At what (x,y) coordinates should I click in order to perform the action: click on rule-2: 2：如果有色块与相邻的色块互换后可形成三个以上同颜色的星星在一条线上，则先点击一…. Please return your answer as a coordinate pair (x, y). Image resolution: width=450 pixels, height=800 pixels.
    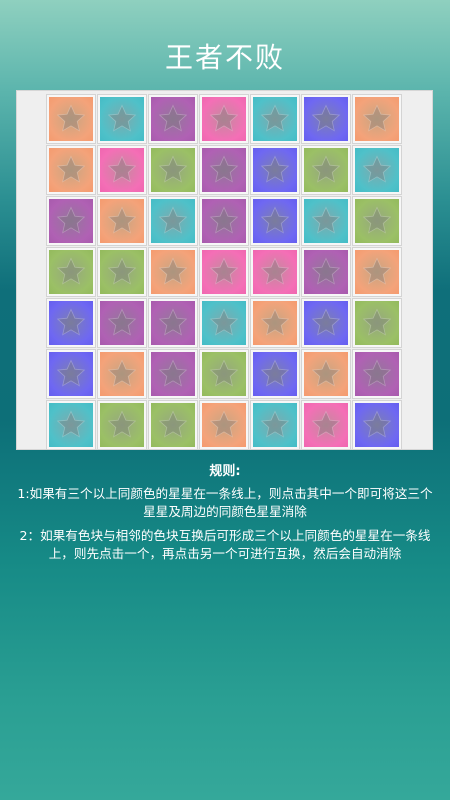
    Looking at the image, I should click on (225, 544).